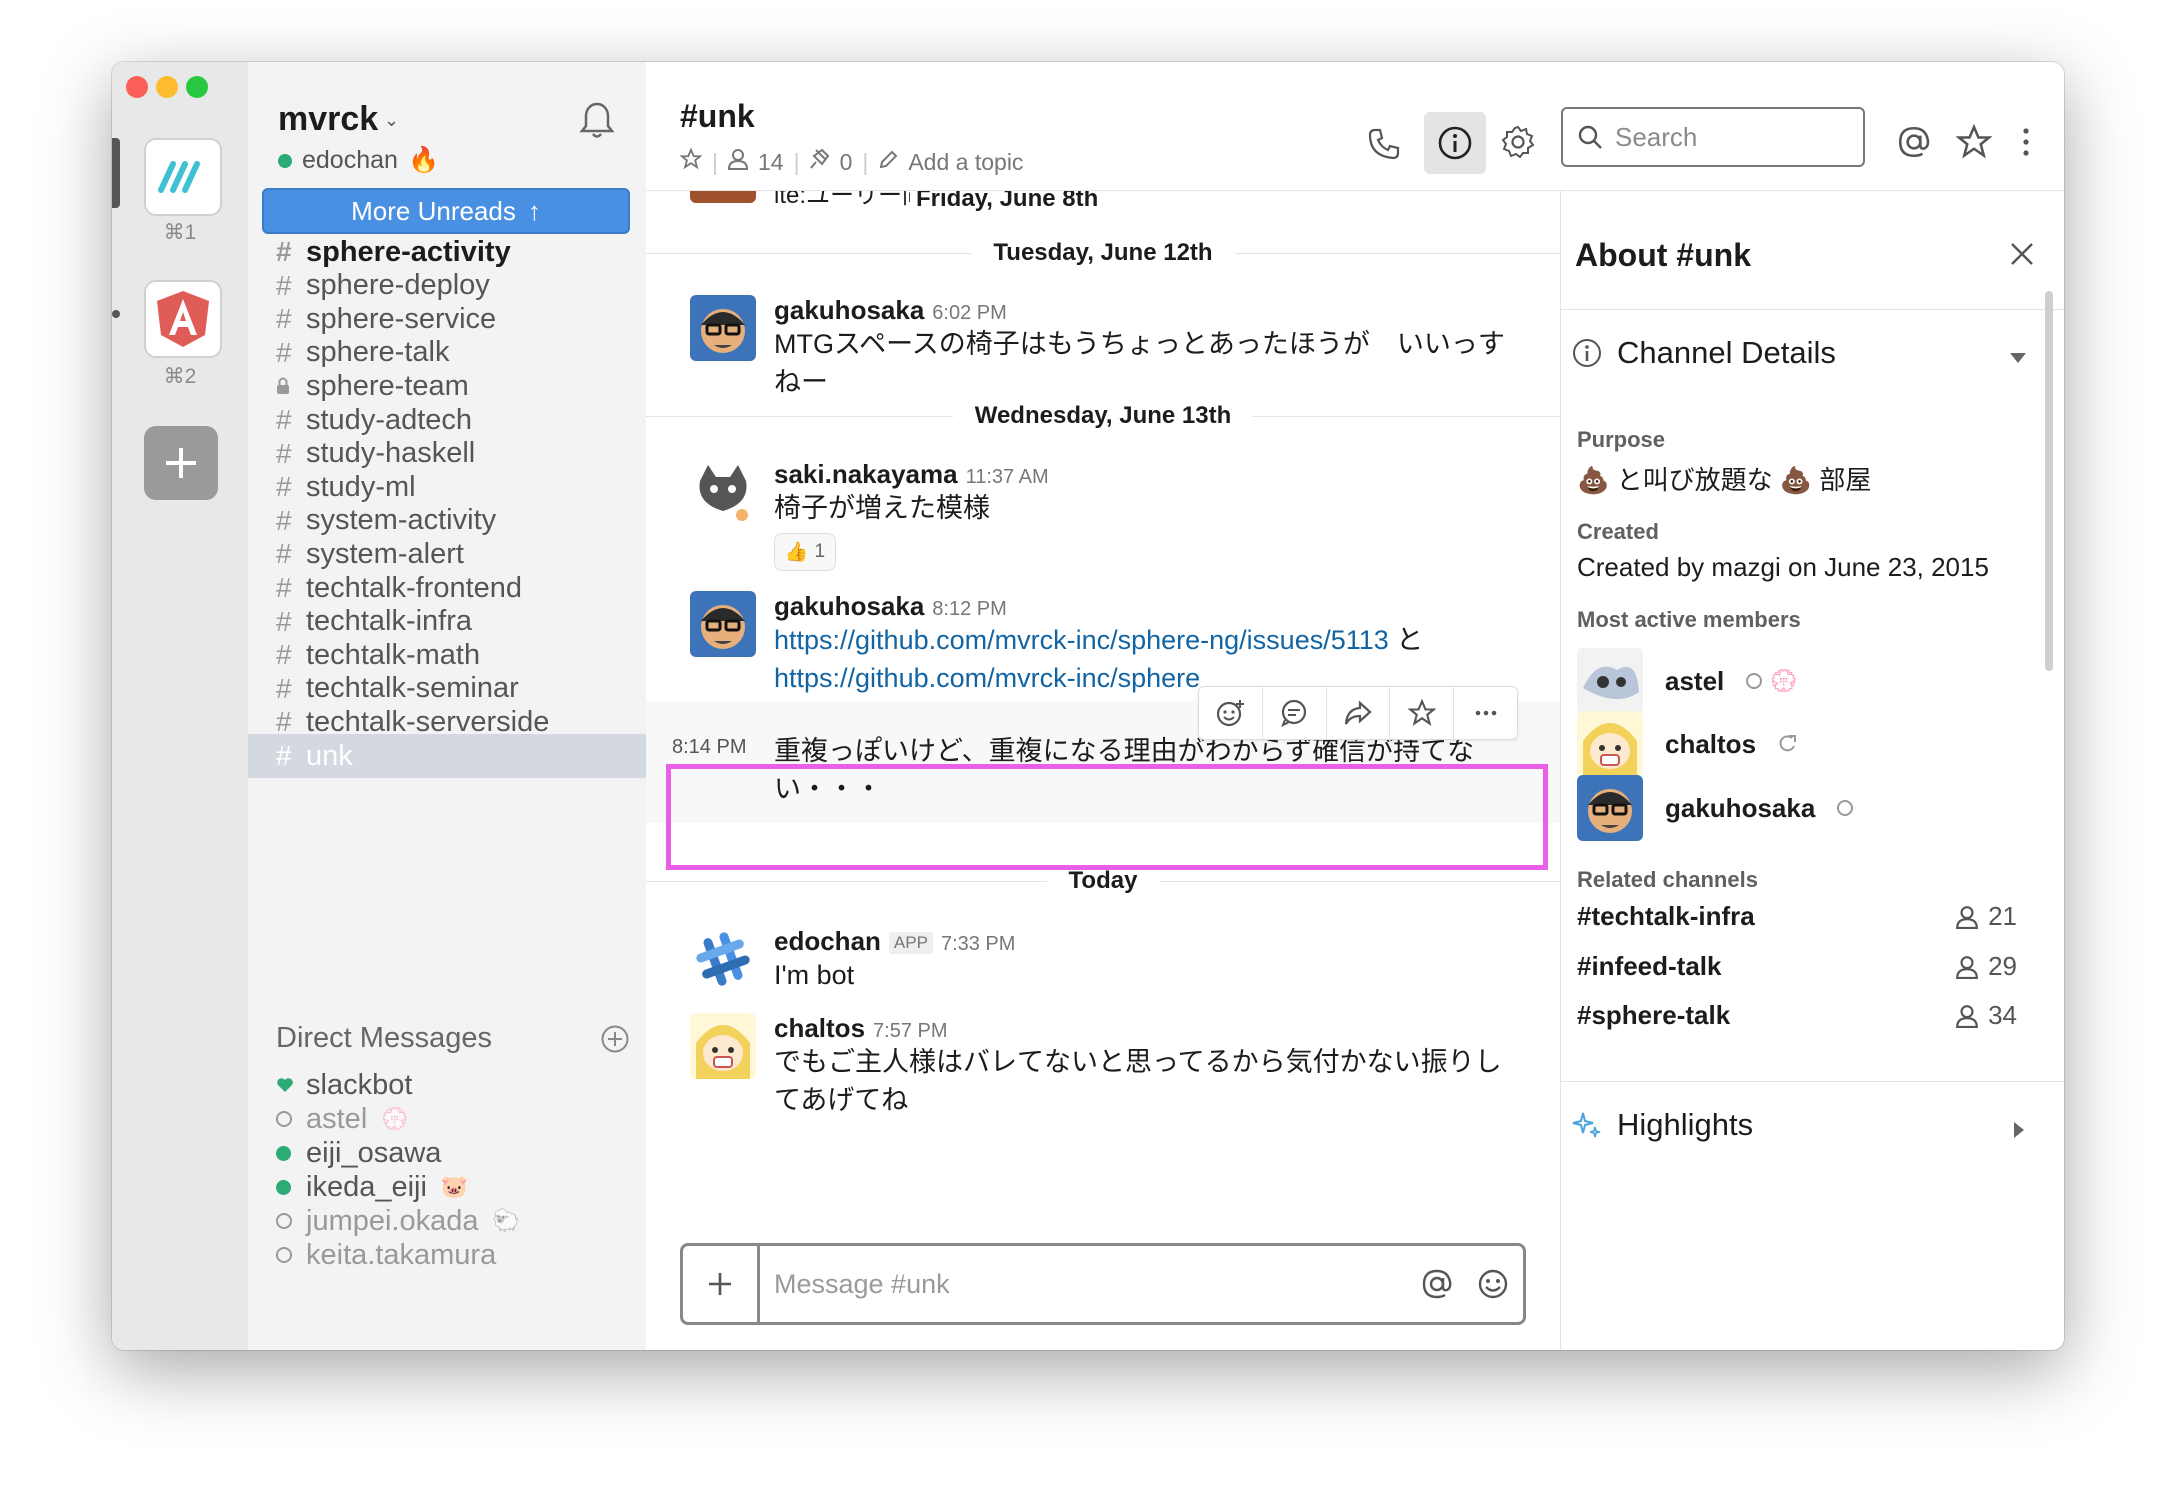  Describe the element at coordinates (1687, 744) in the screenshot. I see `member-chaltos: chaltos` at that location.